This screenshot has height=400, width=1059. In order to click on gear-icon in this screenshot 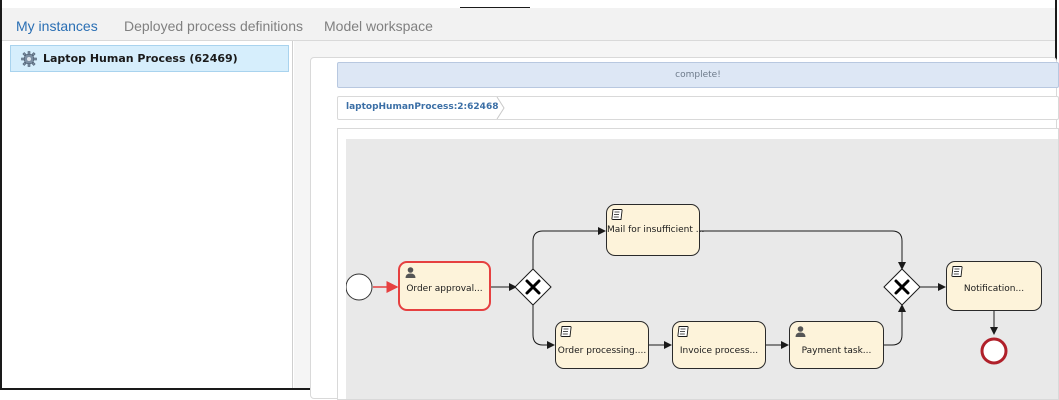, I will do `click(29, 59)`.